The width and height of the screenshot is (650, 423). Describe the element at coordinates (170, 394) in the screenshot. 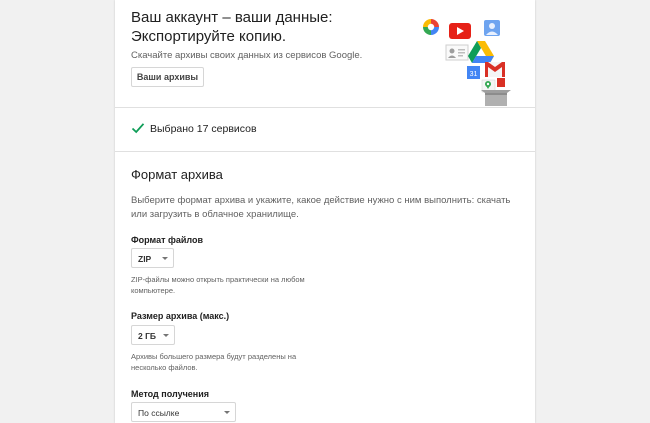

I see `delivery-method-label: Метод получения` at that location.